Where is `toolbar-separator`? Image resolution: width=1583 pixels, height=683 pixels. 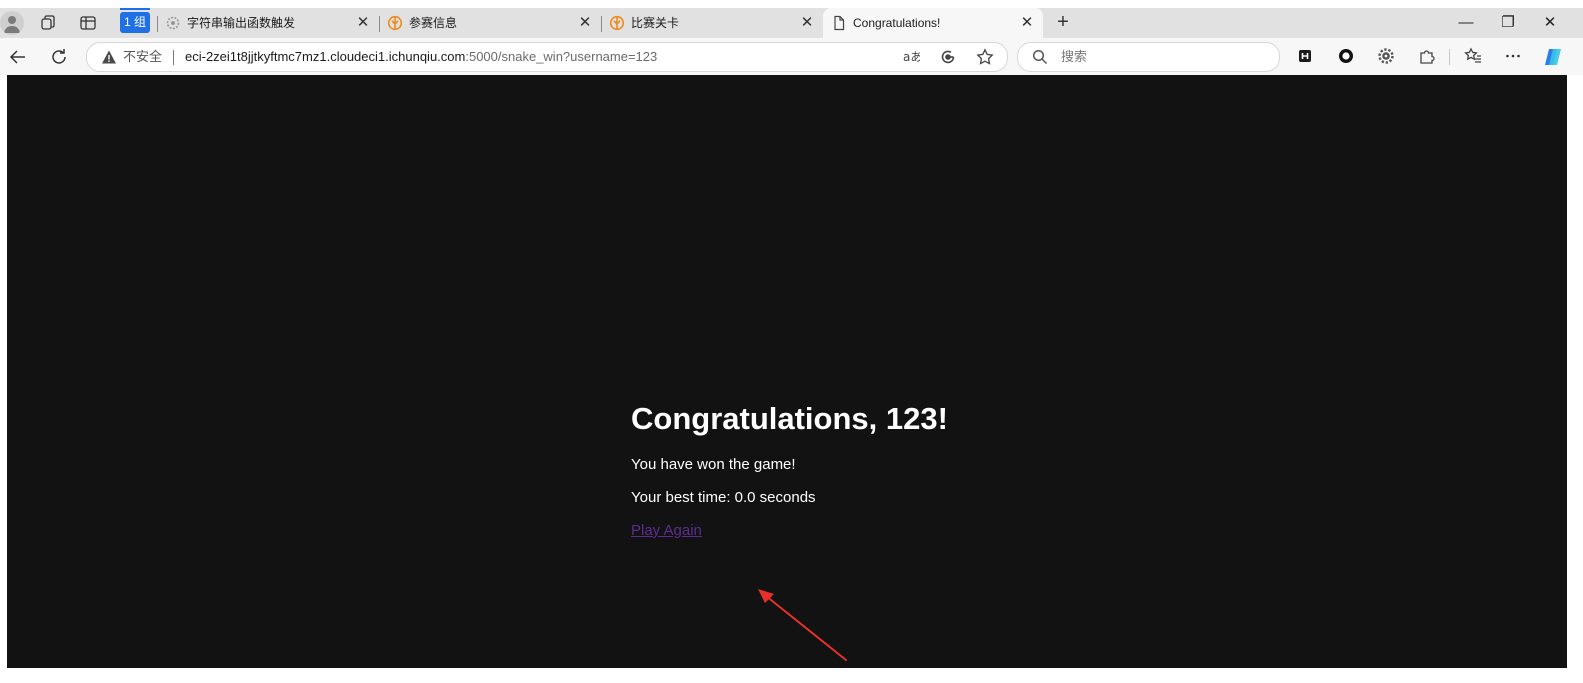 toolbar-separator is located at coordinates (1449, 57).